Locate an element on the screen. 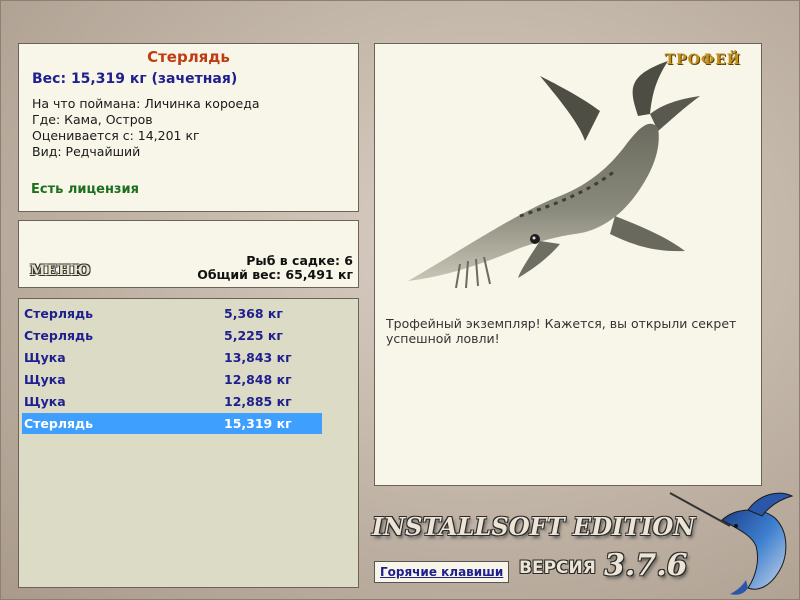 The width and height of the screenshot is (800, 600). marlin-icon is located at coordinates (731, 543).